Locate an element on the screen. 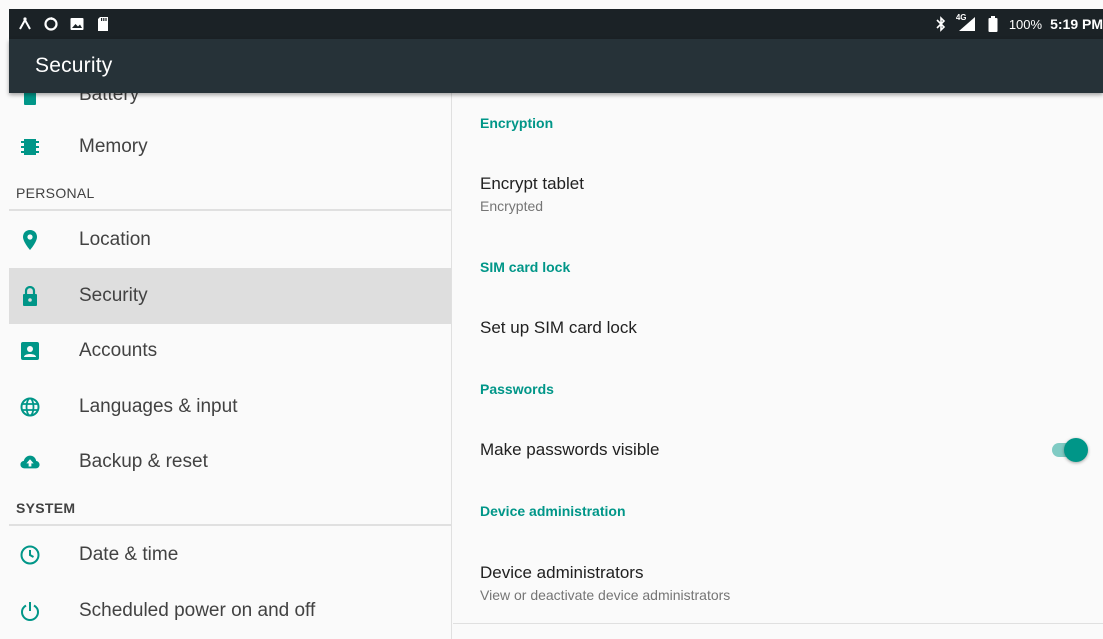 The width and height of the screenshot is (1103, 639). battery-percent: 100% is located at coordinates (1025, 24).